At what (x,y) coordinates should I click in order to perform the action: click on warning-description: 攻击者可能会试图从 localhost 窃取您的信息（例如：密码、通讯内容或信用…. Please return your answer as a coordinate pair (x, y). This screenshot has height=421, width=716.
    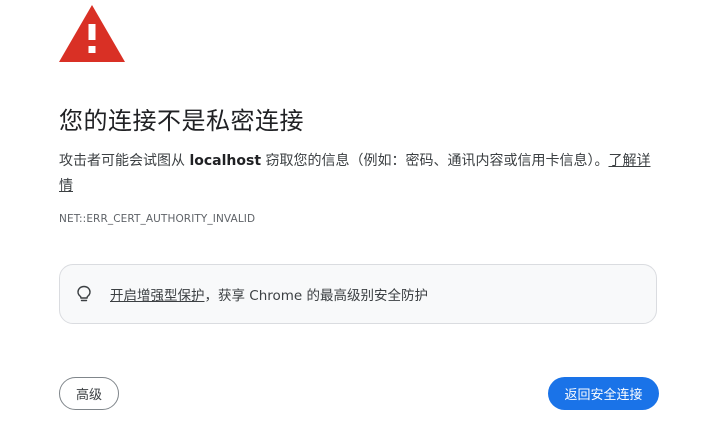
    Looking at the image, I should click on (359, 174).